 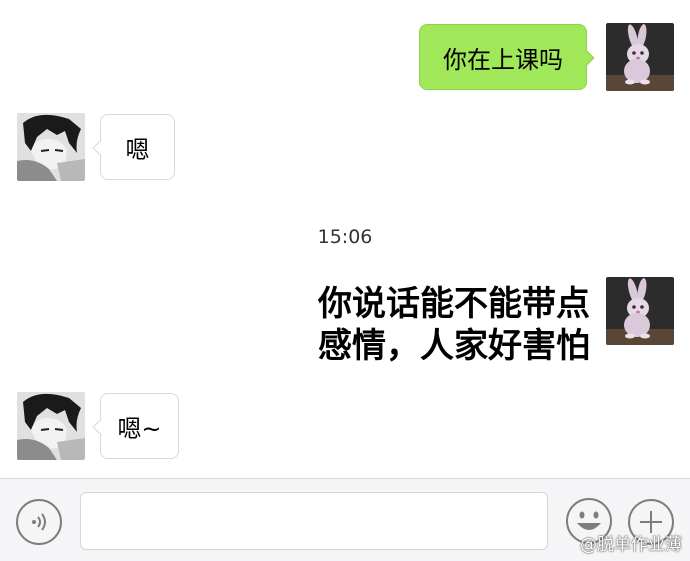 I want to click on incoming-message-bubble: 嗯, so click(x=137, y=147).